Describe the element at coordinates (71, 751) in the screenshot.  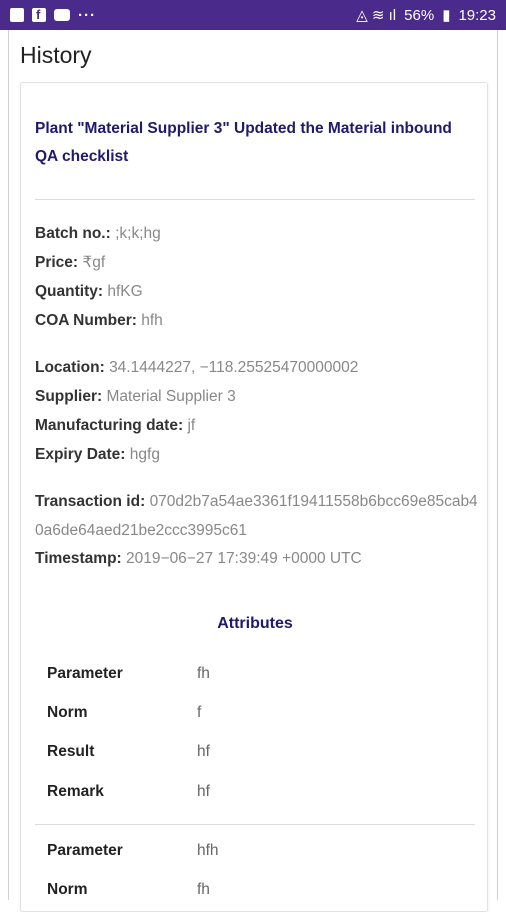
I see `attribute-label: Result` at that location.